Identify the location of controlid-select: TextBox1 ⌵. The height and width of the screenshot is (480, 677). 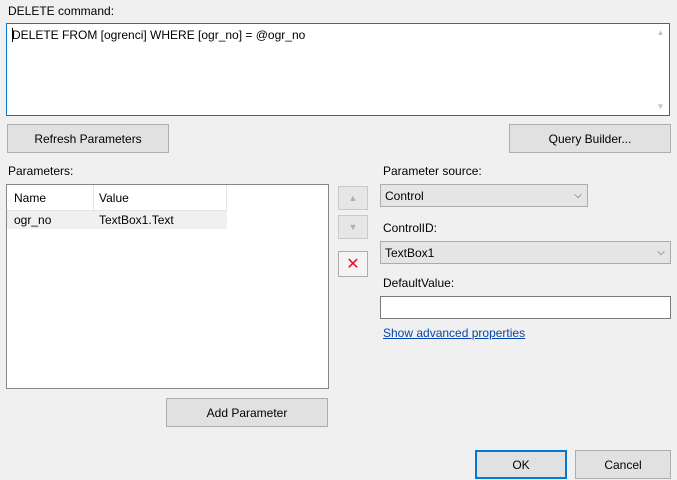
(525, 252).